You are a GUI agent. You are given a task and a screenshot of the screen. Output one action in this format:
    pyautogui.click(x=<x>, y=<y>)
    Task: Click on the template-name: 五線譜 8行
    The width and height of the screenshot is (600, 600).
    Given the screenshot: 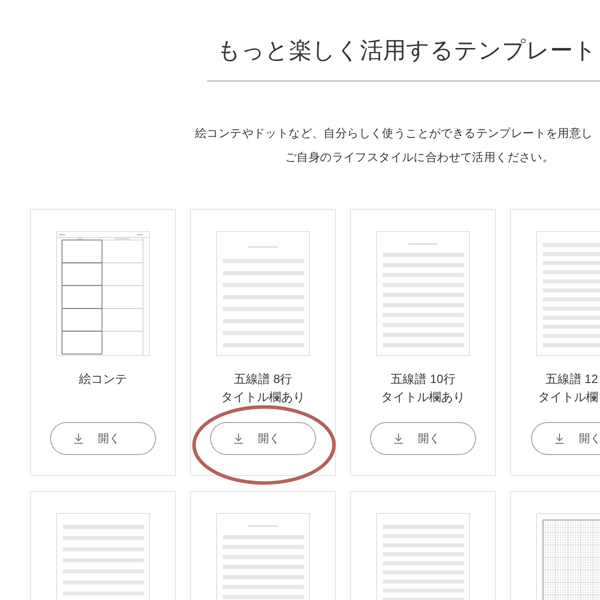 What is the action you would take?
    pyautogui.click(x=263, y=379)
    